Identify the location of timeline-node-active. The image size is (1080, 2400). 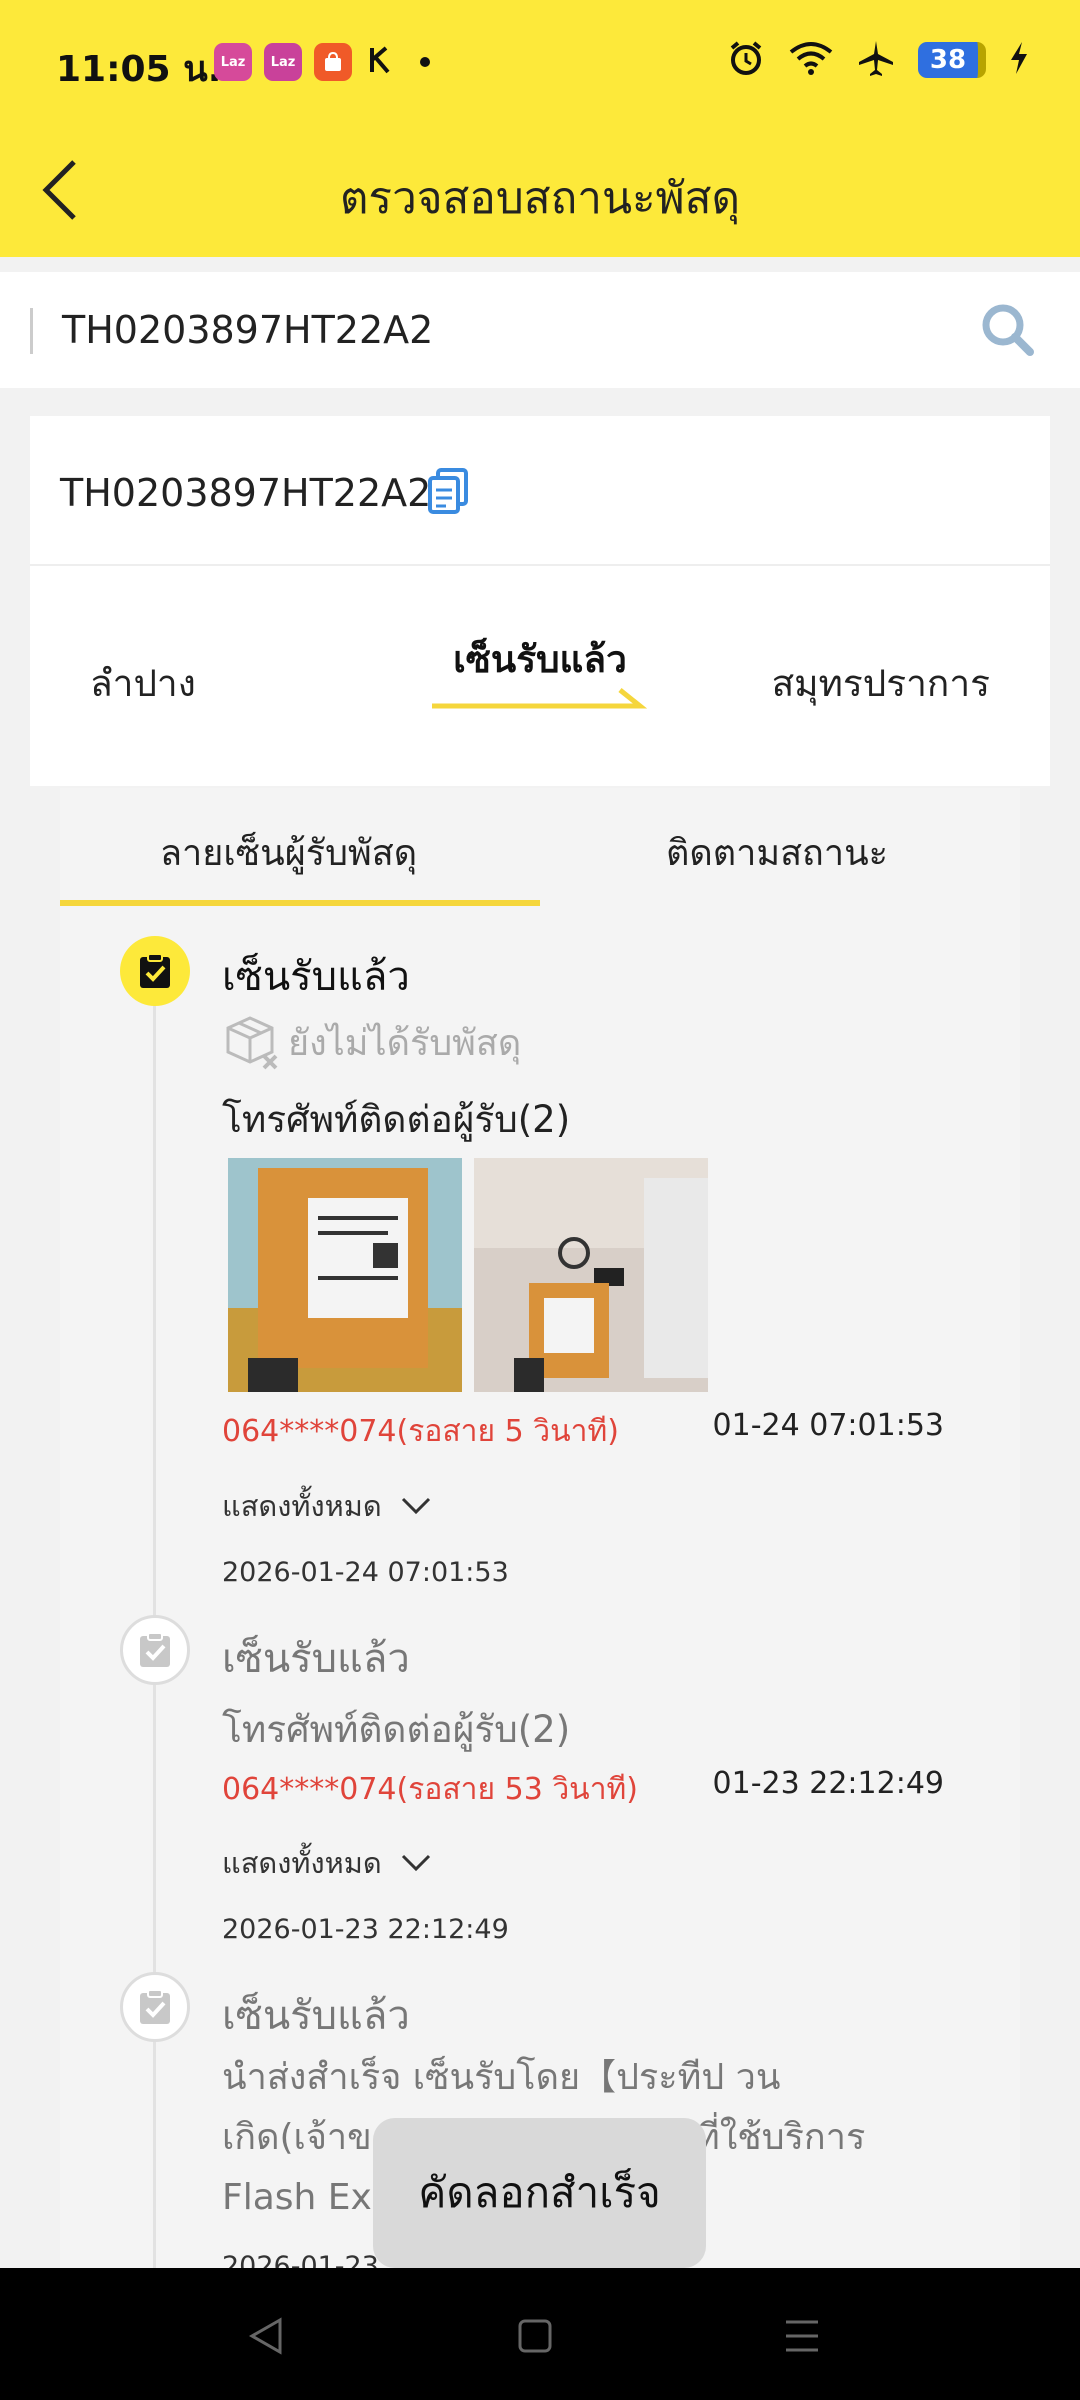
(155, 971).